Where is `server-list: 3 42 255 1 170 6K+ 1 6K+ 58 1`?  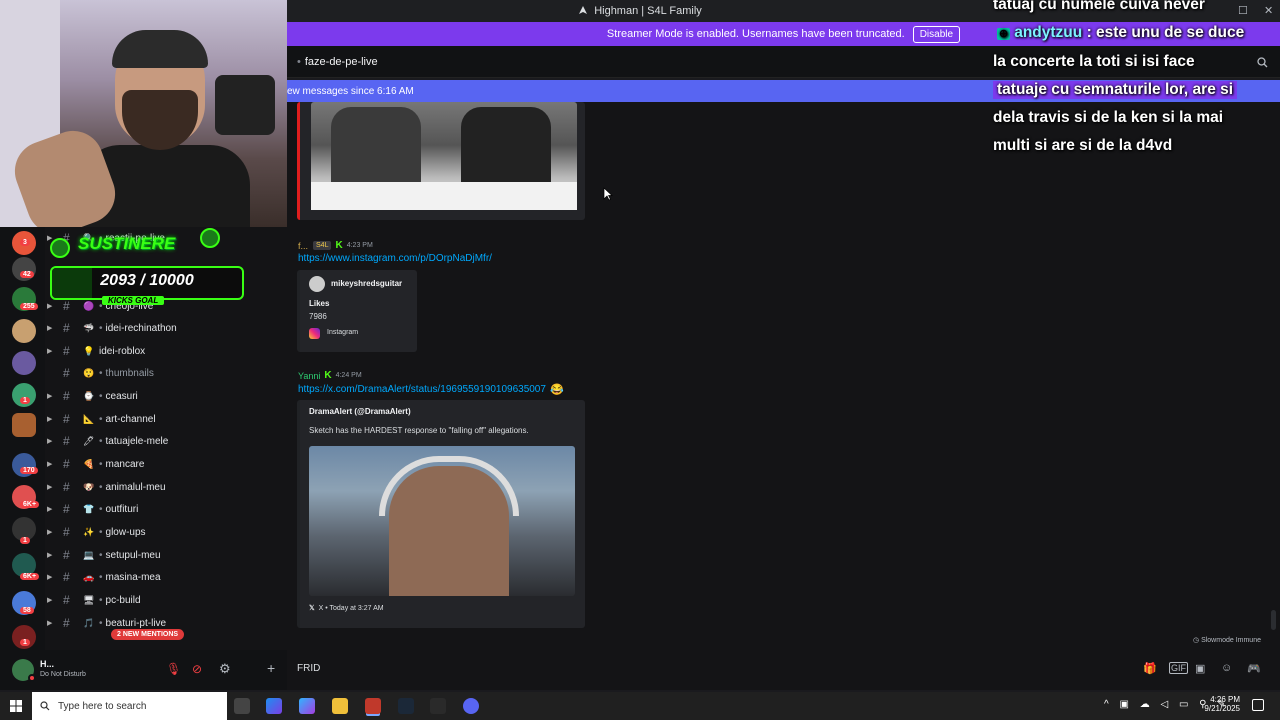 server-list: 3 42 255 1 170 6K+ 1 6K+ 58 1 is located at coordinates (22, 438).